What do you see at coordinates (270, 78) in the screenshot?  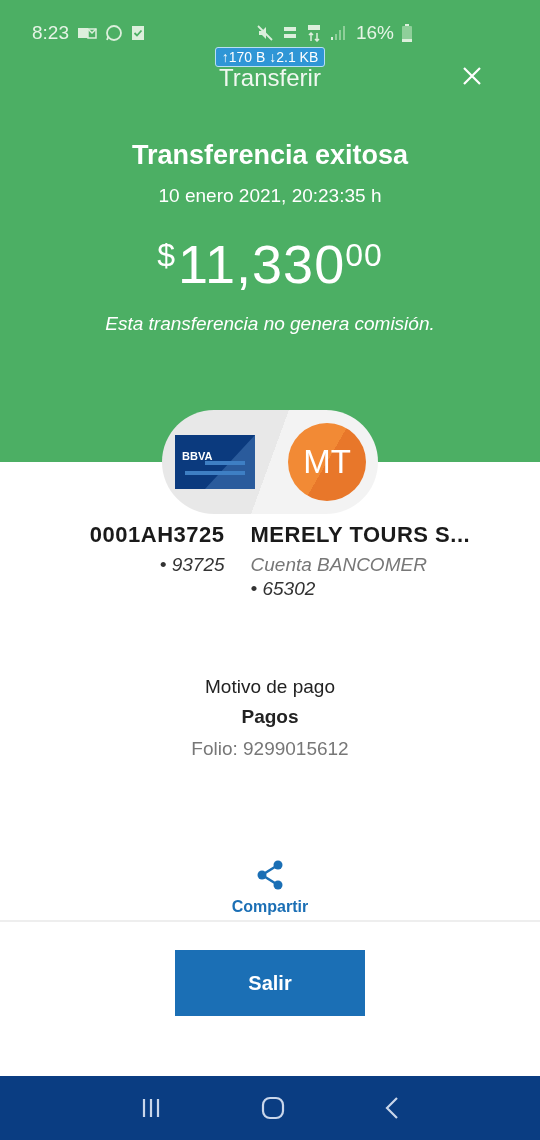 I see `screen-title: Transferir` at bounding box center [270, 78].